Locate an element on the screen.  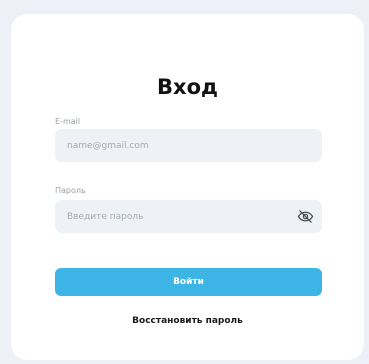
password-label: Пароль is located at coordinates (70, 190).